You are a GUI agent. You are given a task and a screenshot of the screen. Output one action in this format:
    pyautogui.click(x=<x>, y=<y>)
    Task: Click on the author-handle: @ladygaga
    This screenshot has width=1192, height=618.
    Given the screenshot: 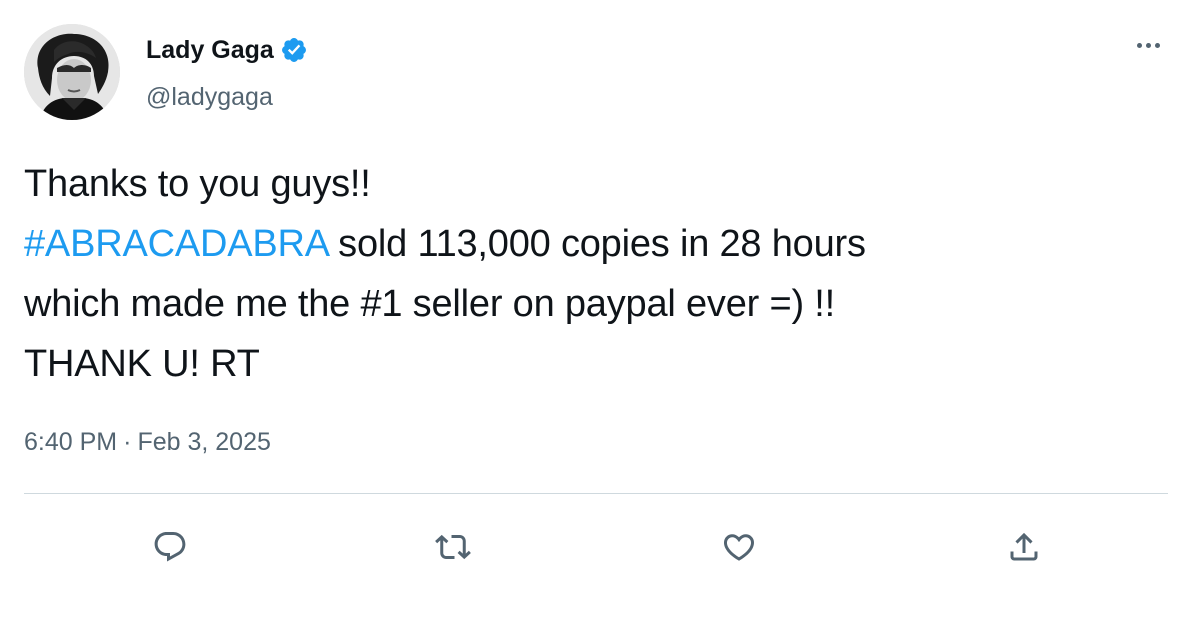 What is the action you would take?
    pyautogui.click(x=209, y=97)
    